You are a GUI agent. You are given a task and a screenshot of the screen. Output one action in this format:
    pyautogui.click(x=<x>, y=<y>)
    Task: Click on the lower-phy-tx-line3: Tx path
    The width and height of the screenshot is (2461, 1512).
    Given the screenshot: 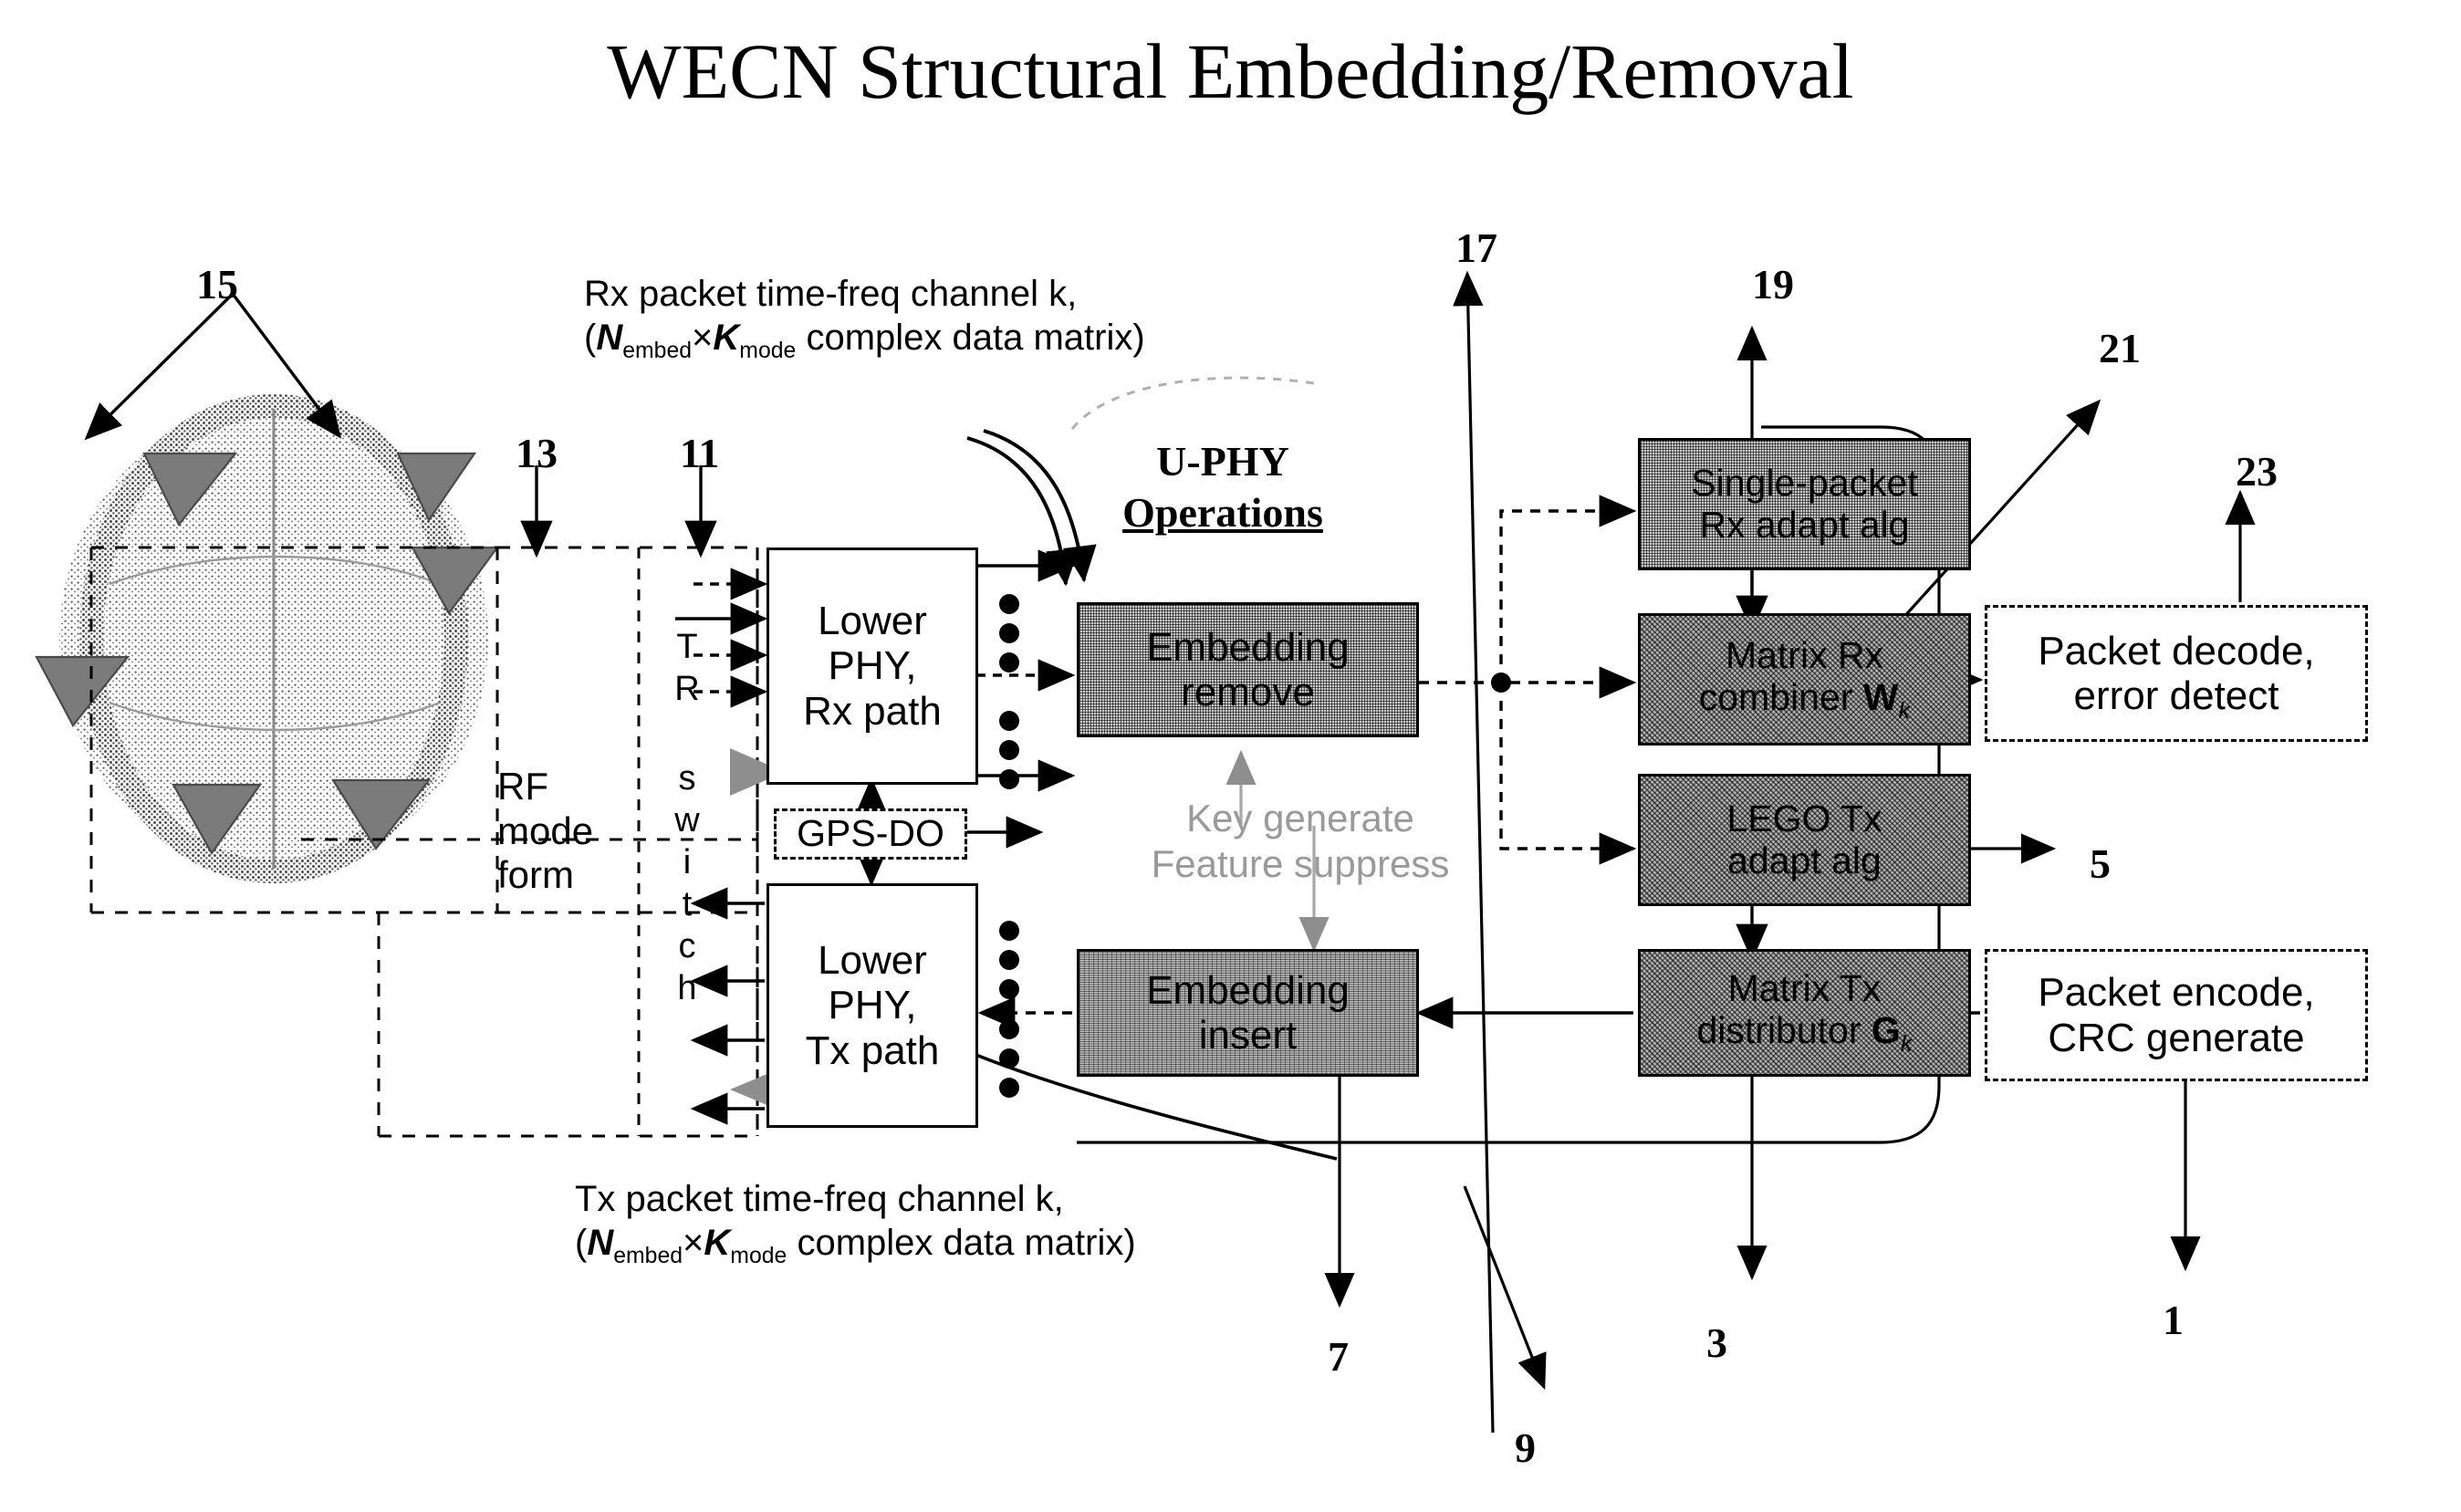 What is the action you would take?
    pyautogui.click(x=872, y=1050)
    